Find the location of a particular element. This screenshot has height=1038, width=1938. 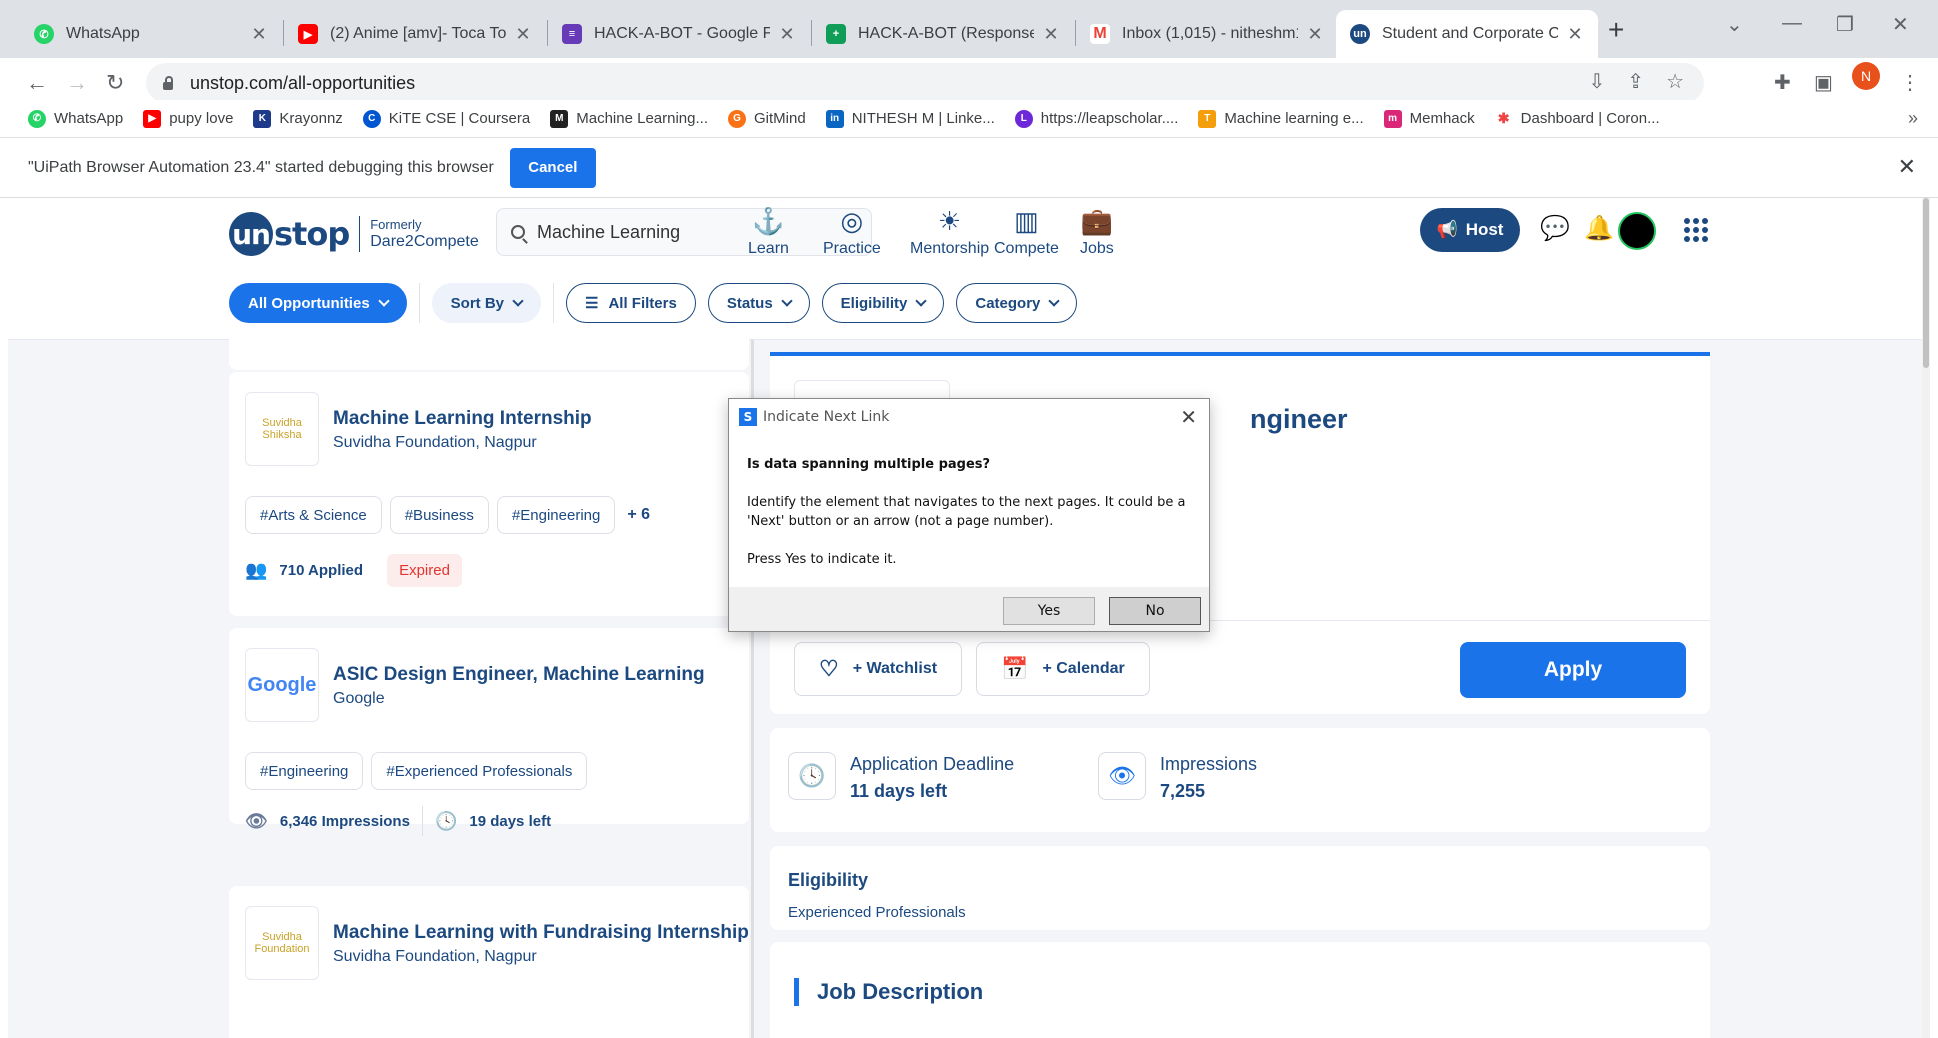

apply-button: Apply is located at coordinates (1573, 670).